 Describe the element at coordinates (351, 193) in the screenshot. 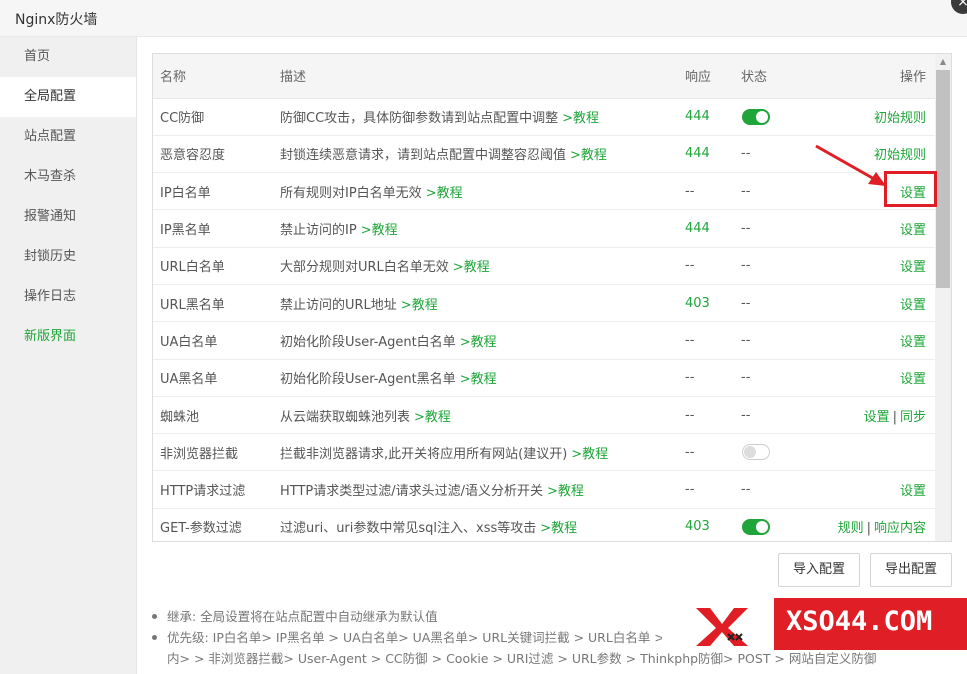

I see `rule-desc: 所有规则对IP白名单无效` at that location.